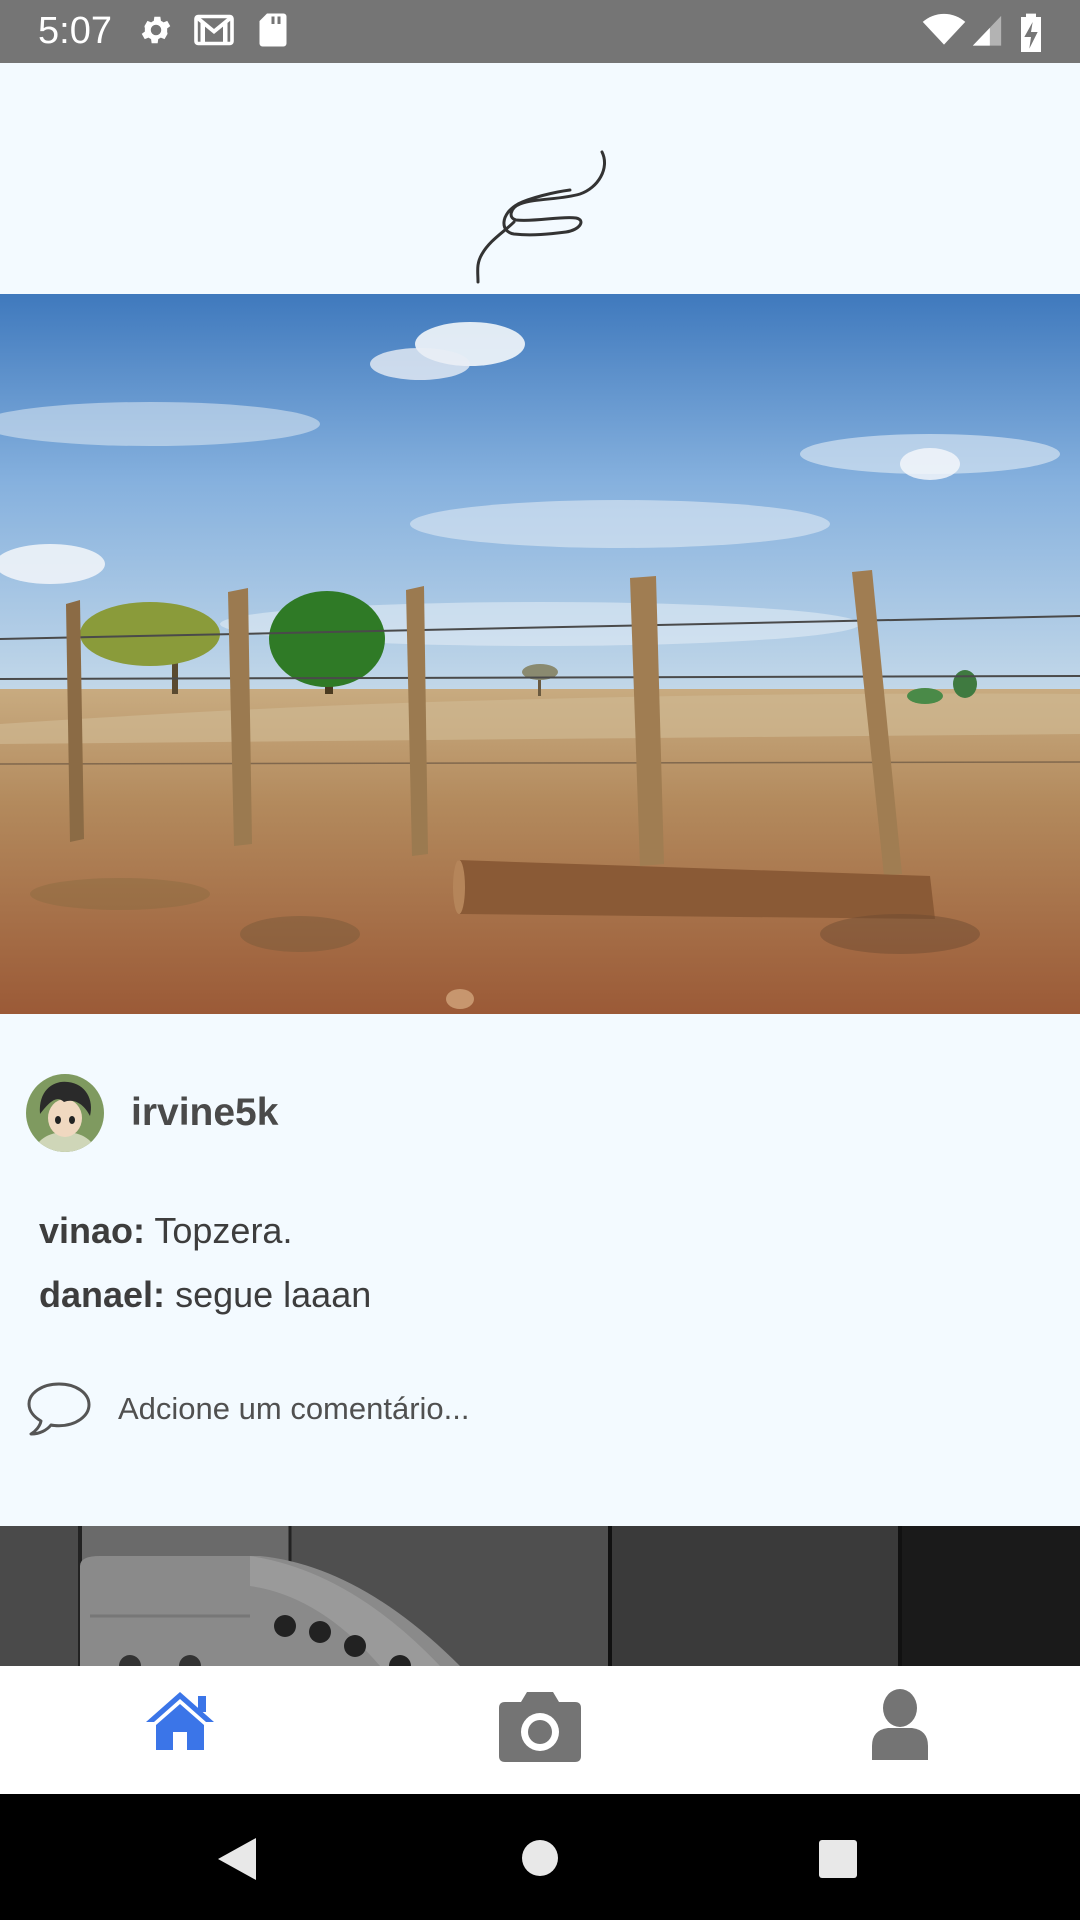 This screenshot has height=1920, width=1080. I want to click on author-username: irvine5k, so click(204, 1113).